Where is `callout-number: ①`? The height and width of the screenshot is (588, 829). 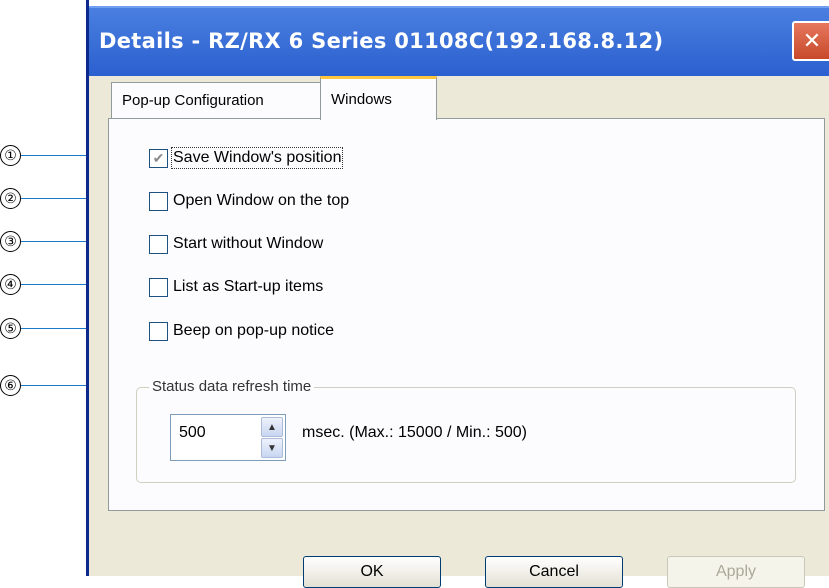 callout-number: ① is located at coordinates (10, 155).